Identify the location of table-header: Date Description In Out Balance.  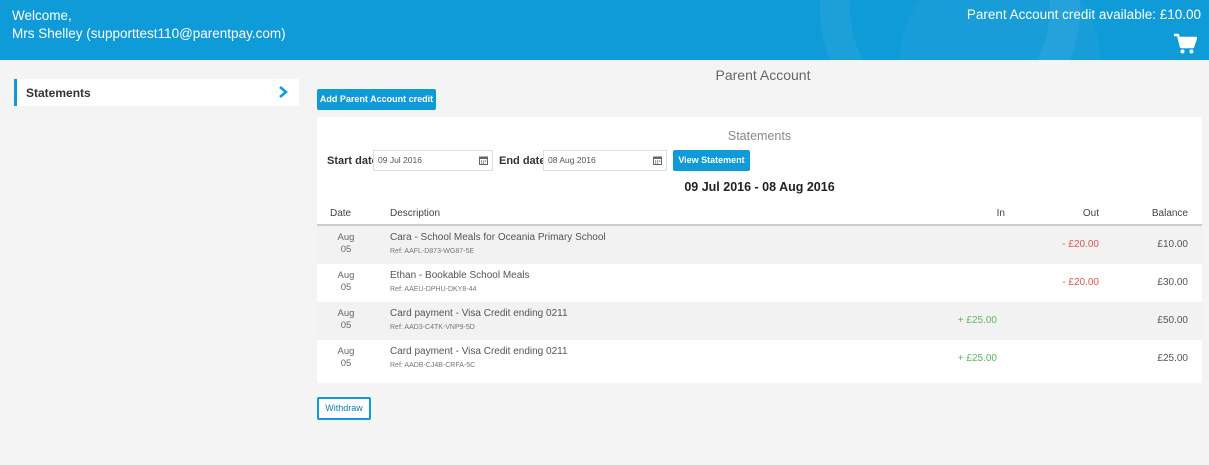
(759, 215).